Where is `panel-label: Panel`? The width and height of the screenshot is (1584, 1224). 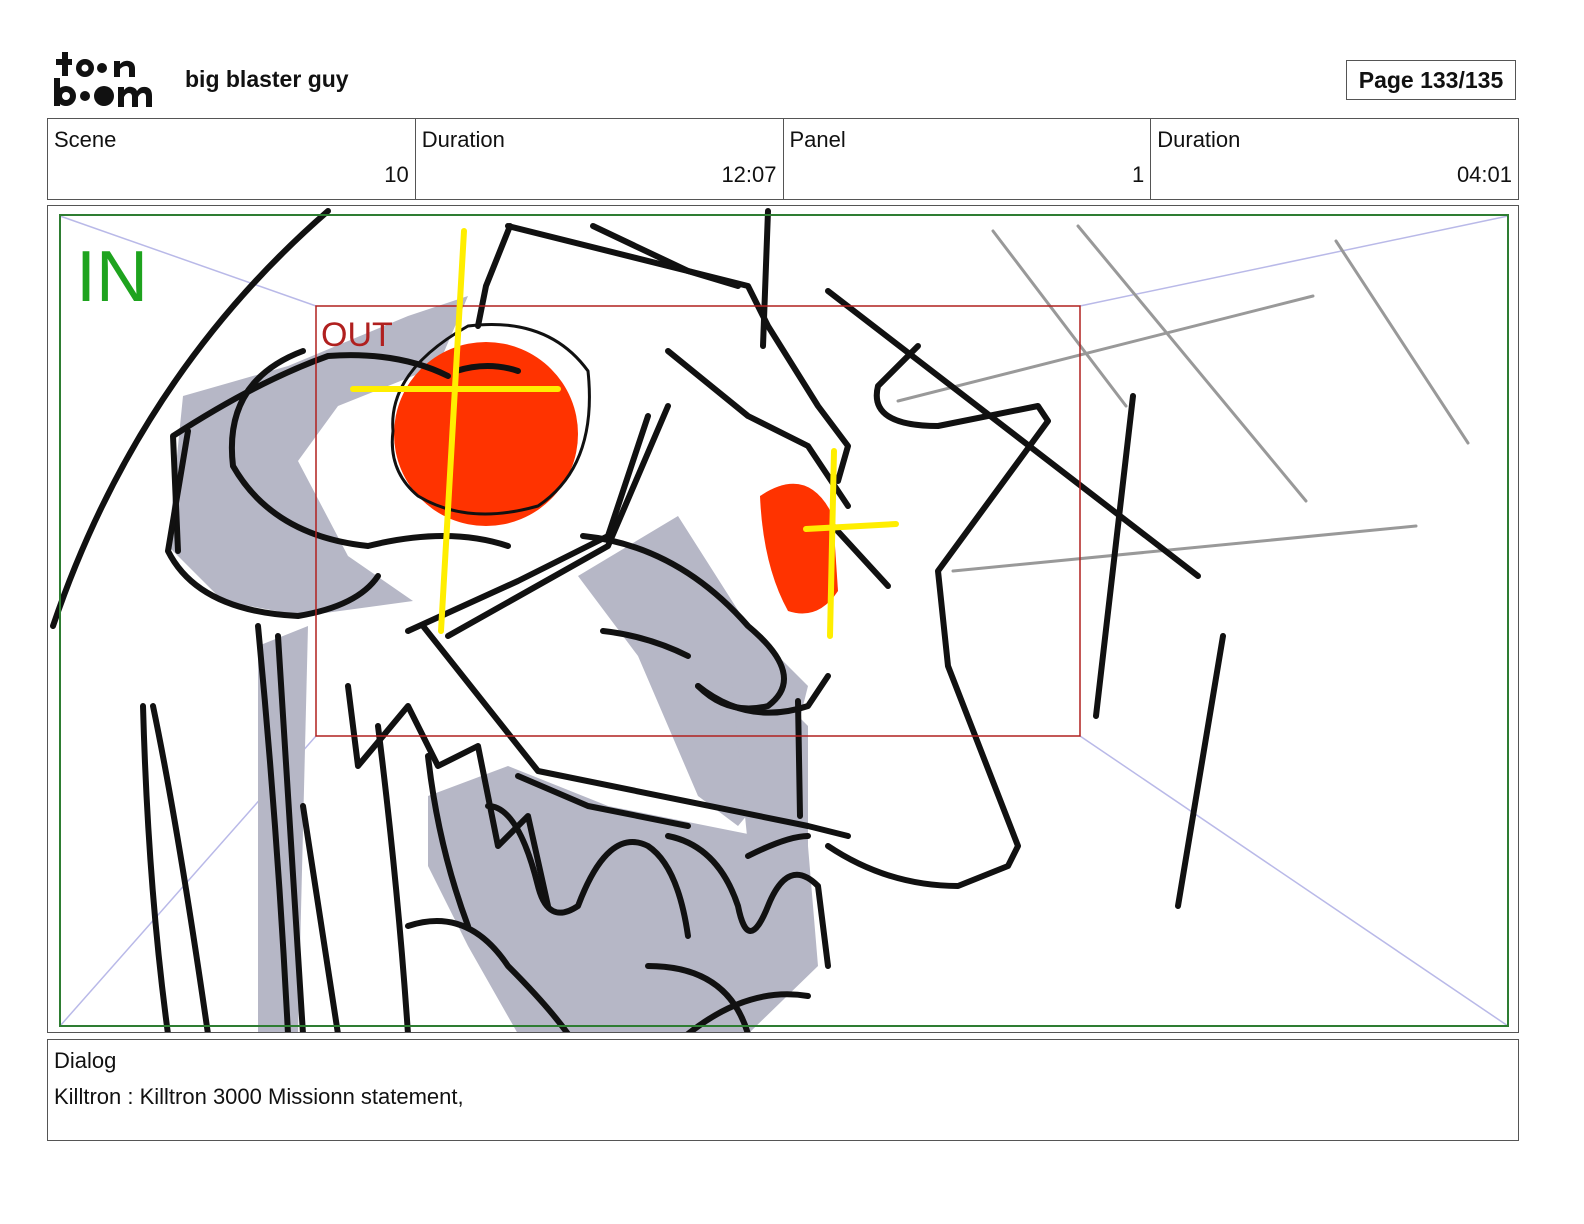
panel-label: Panel is located at coordinates (817, 139).